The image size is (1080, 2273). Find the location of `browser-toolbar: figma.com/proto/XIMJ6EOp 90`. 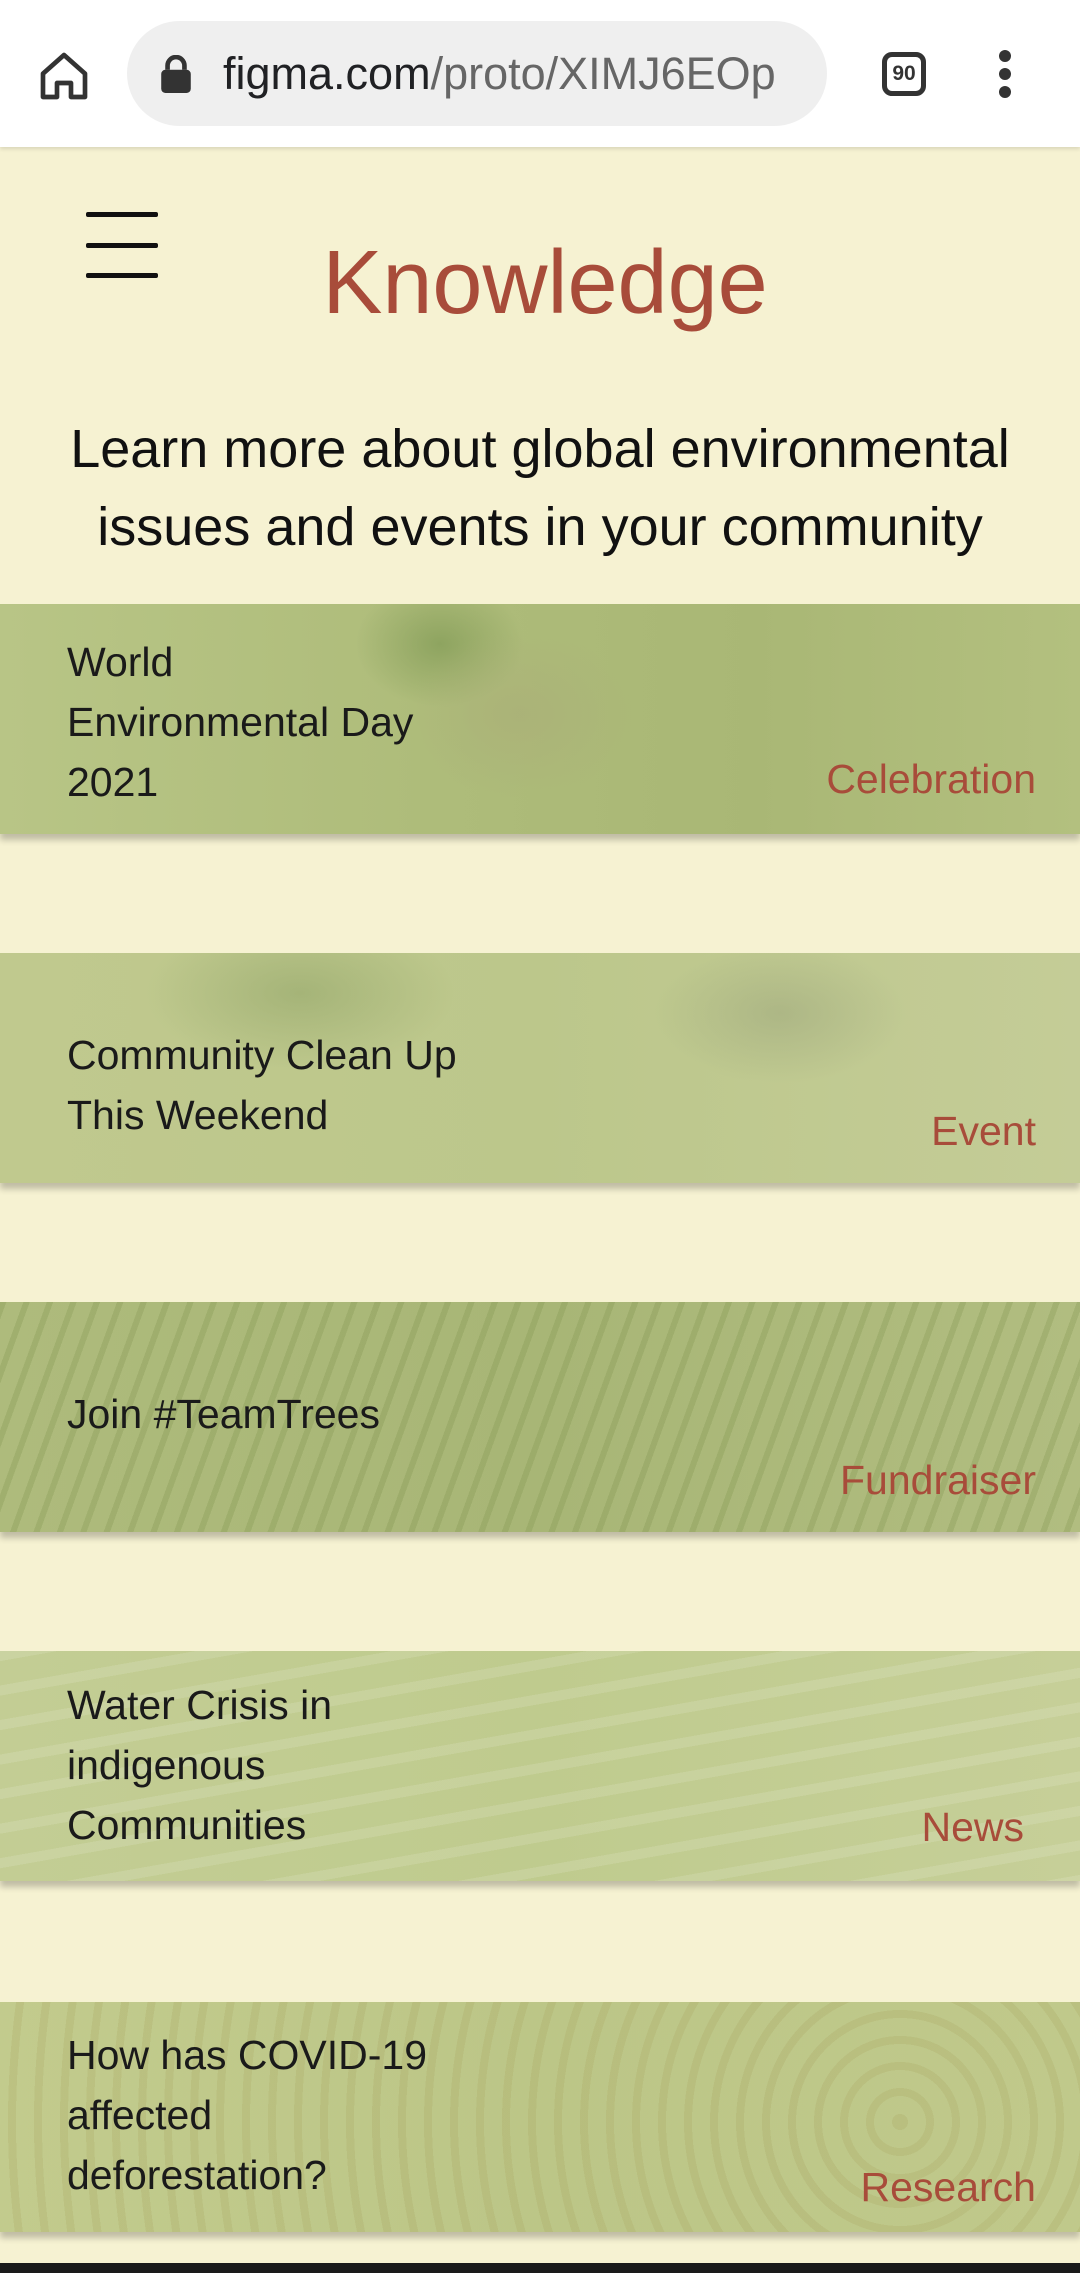

browser-toolbar: figma.com/proto/XIMJ6EOp 90 is located at coordinates (540, 73).